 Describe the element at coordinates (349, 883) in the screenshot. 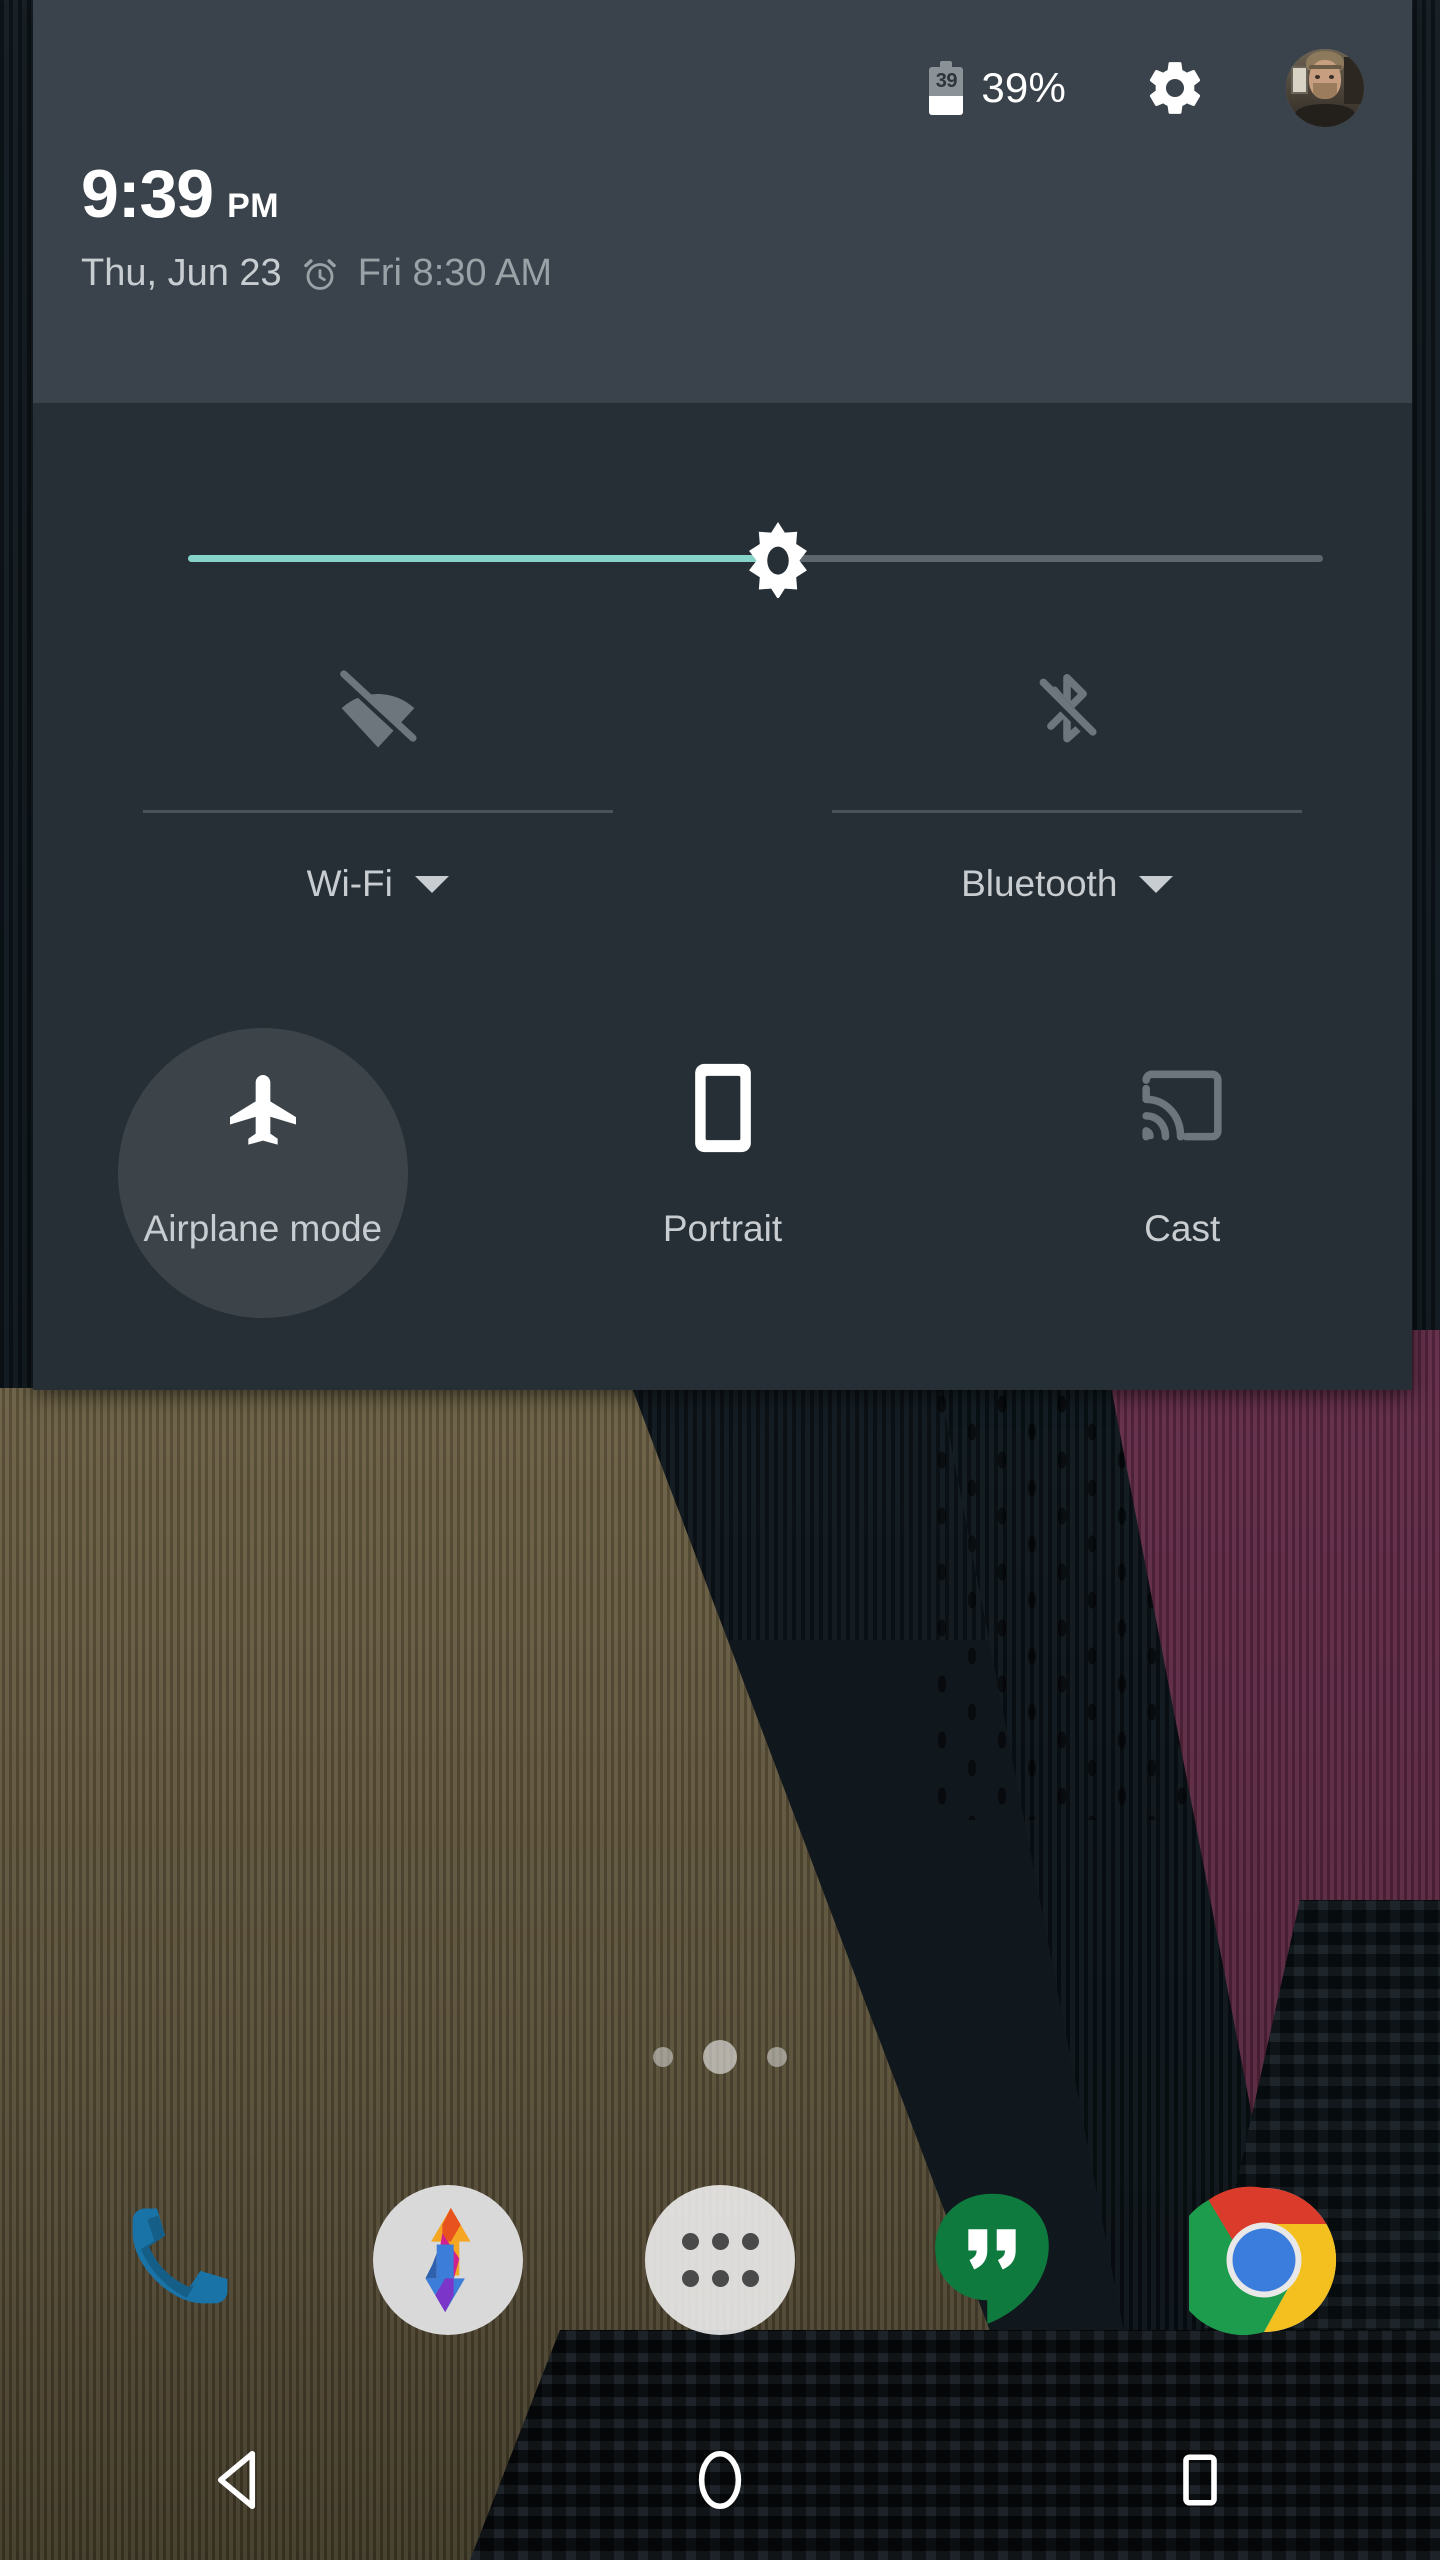

I see `tile-wifi-label: Wi-Fi` at that location.